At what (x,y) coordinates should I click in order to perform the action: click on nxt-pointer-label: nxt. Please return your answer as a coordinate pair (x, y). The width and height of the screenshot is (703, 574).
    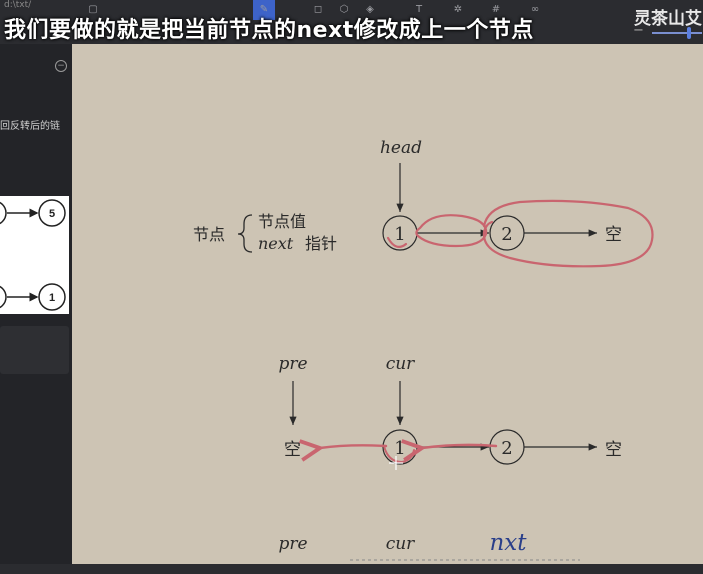
    Looking at the image, I should click on (508, 543).